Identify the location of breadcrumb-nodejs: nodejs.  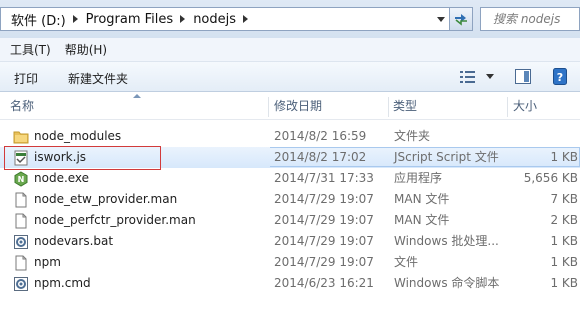
(214, 19).